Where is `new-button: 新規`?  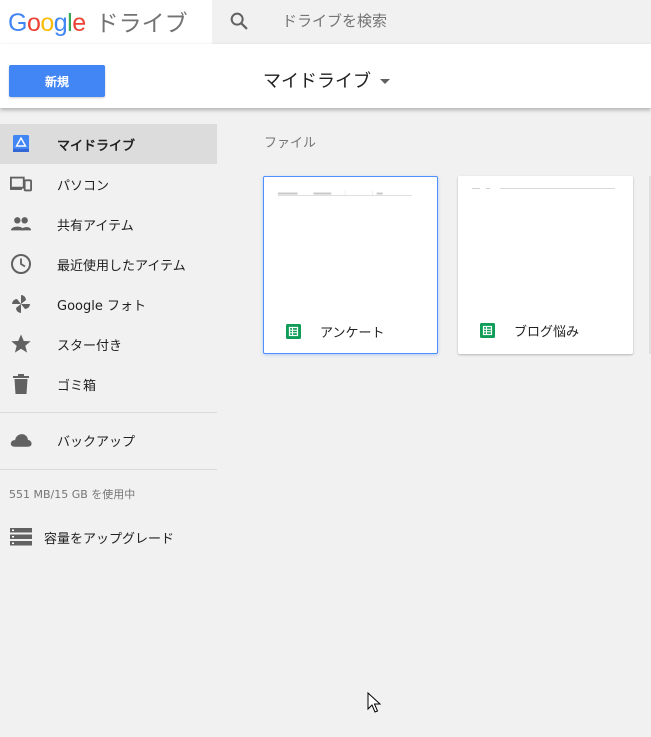
new-button: 新規 is located at coordinates (57, 81).